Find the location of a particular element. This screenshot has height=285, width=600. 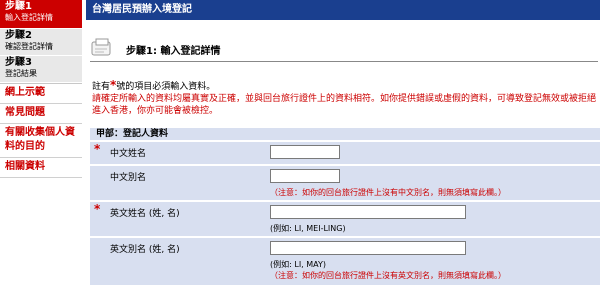

step-2-title: 步驟2 is located at coordinates (18, 35).